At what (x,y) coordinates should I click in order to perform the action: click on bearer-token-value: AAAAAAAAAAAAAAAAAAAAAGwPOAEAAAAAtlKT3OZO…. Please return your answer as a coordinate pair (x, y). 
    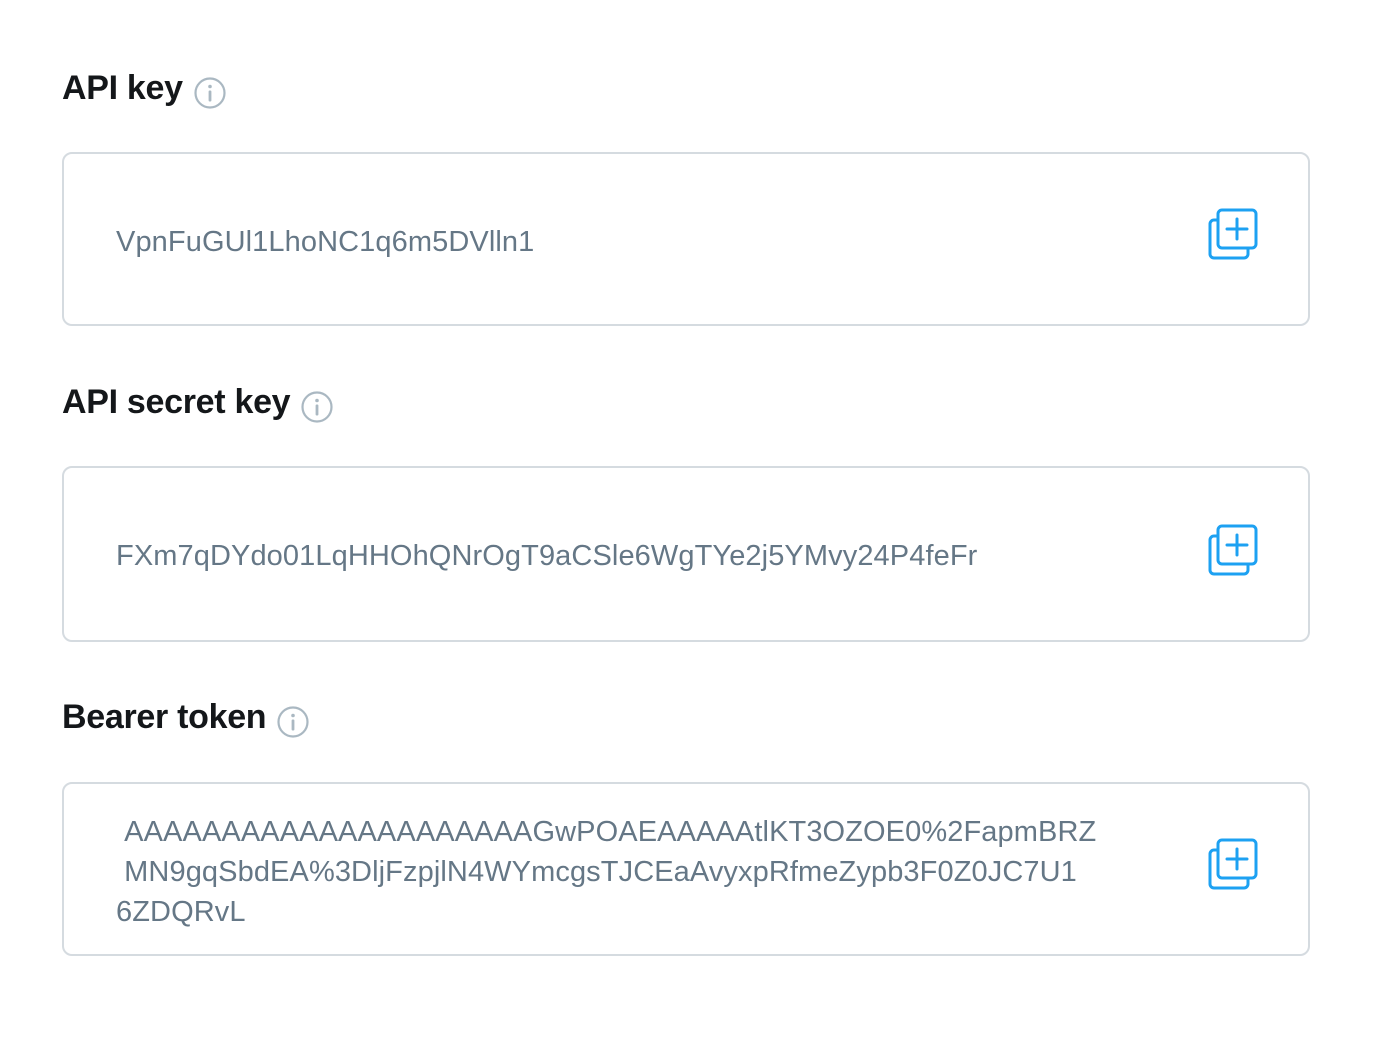
    Looking at the image, I should click on (606, 872).